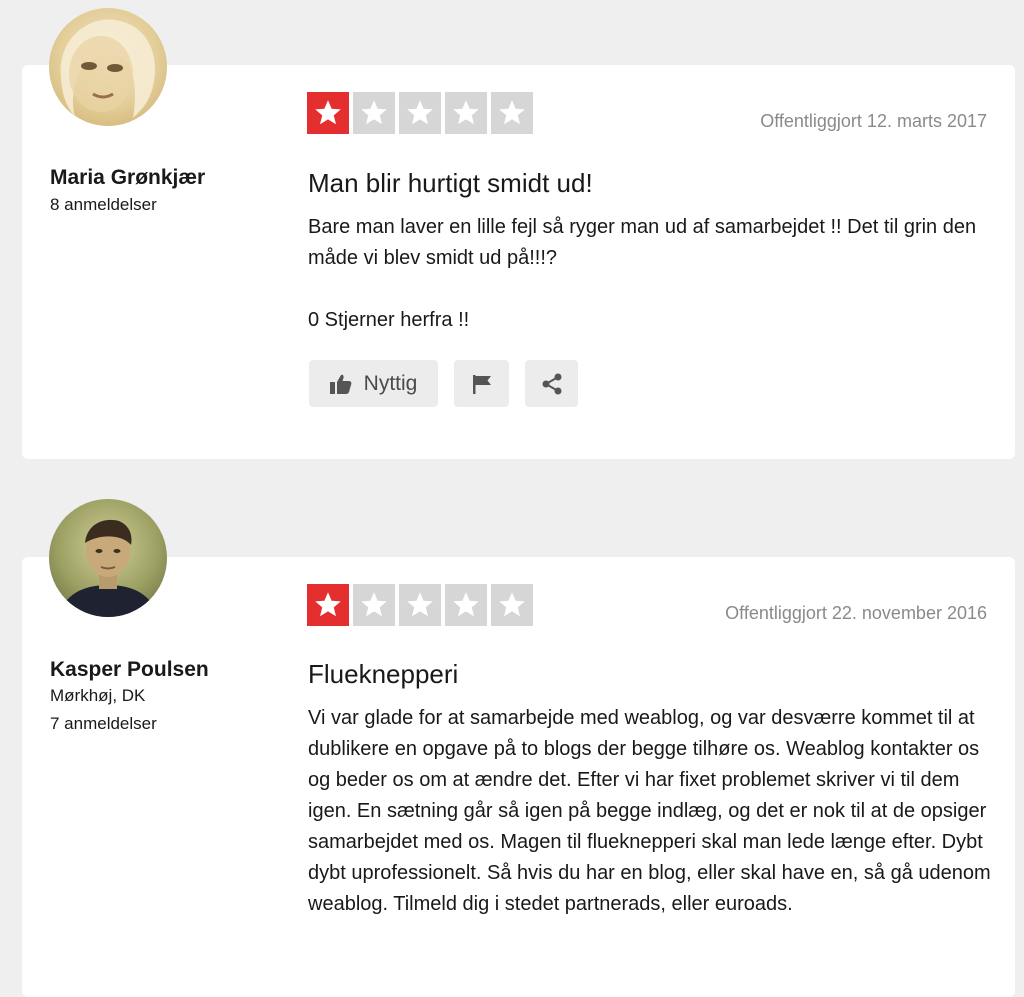 The image size is (1024, 997). What do you see at coordinates (340, 384) in the screenshot?
I see `thumbs-up-icon` at bounding box center [340, 384].